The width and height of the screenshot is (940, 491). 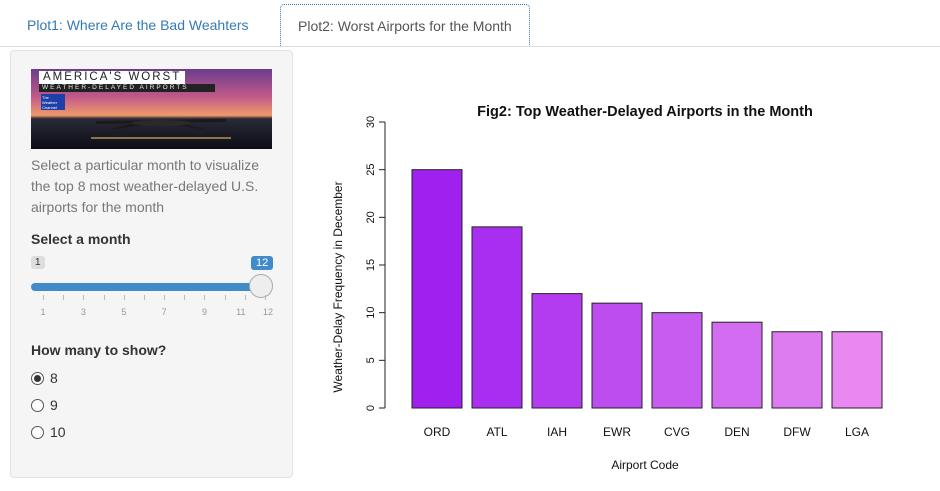 I want to click on y-axis: 0 5 10 15 20 25 30, so click(x=375, y=263).